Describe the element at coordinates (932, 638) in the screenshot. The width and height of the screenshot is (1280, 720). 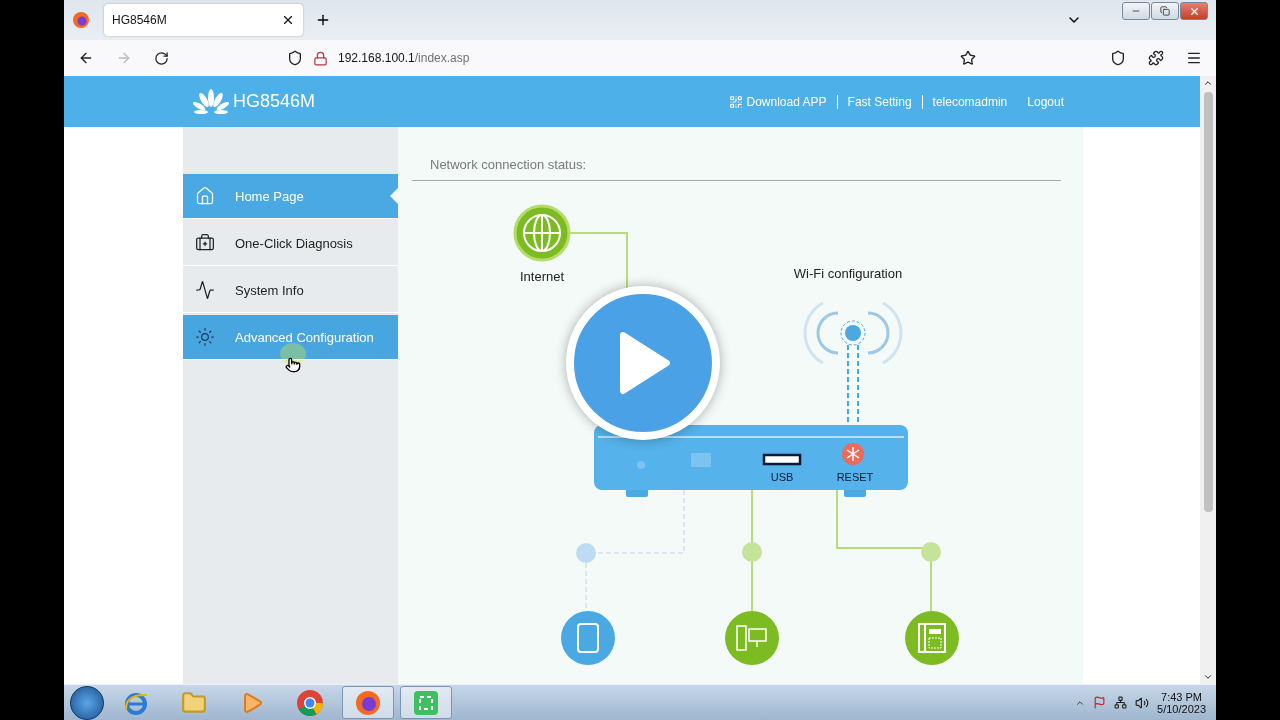
I see `telephone-icon` at that location.